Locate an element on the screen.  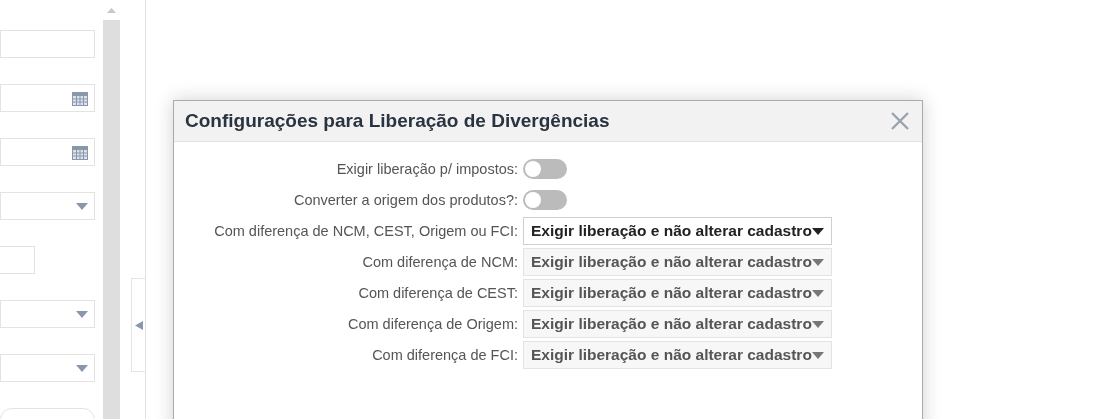
scrollbar is located at coordinates (111, 209).